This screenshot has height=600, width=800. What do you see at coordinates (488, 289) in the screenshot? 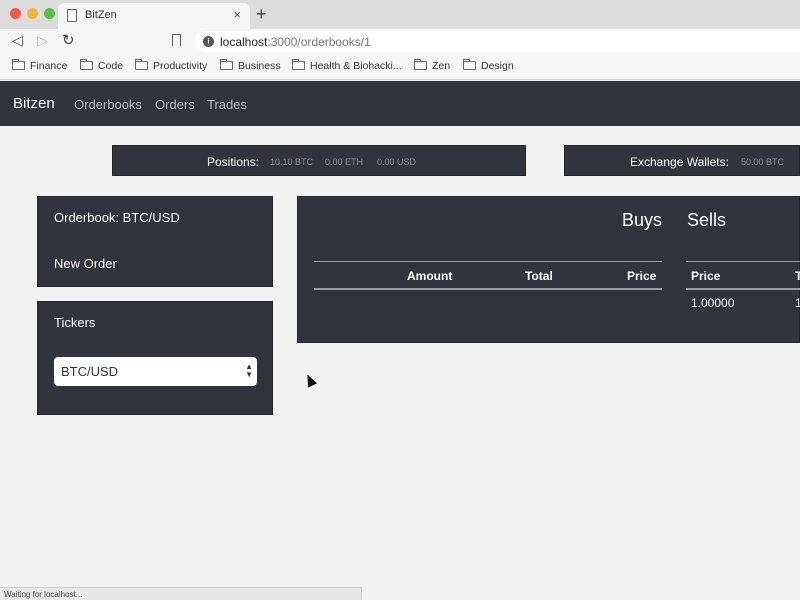
I see `buys-header-rule` at bounding box center [488, 289].